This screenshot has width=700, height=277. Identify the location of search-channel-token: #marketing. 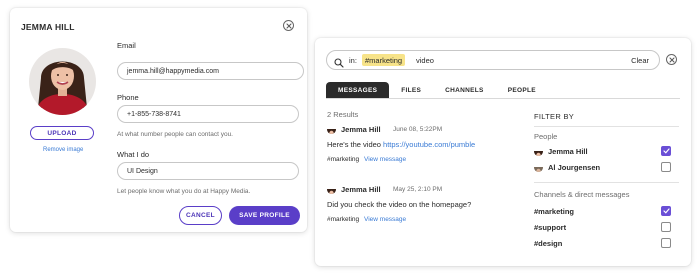
(384, 60).